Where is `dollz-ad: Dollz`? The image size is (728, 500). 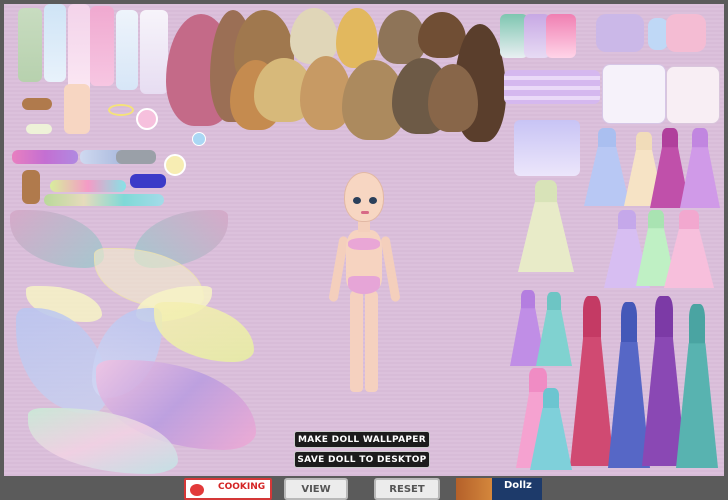
dollz-ad: Dollz is located at coordinates (499, 489).